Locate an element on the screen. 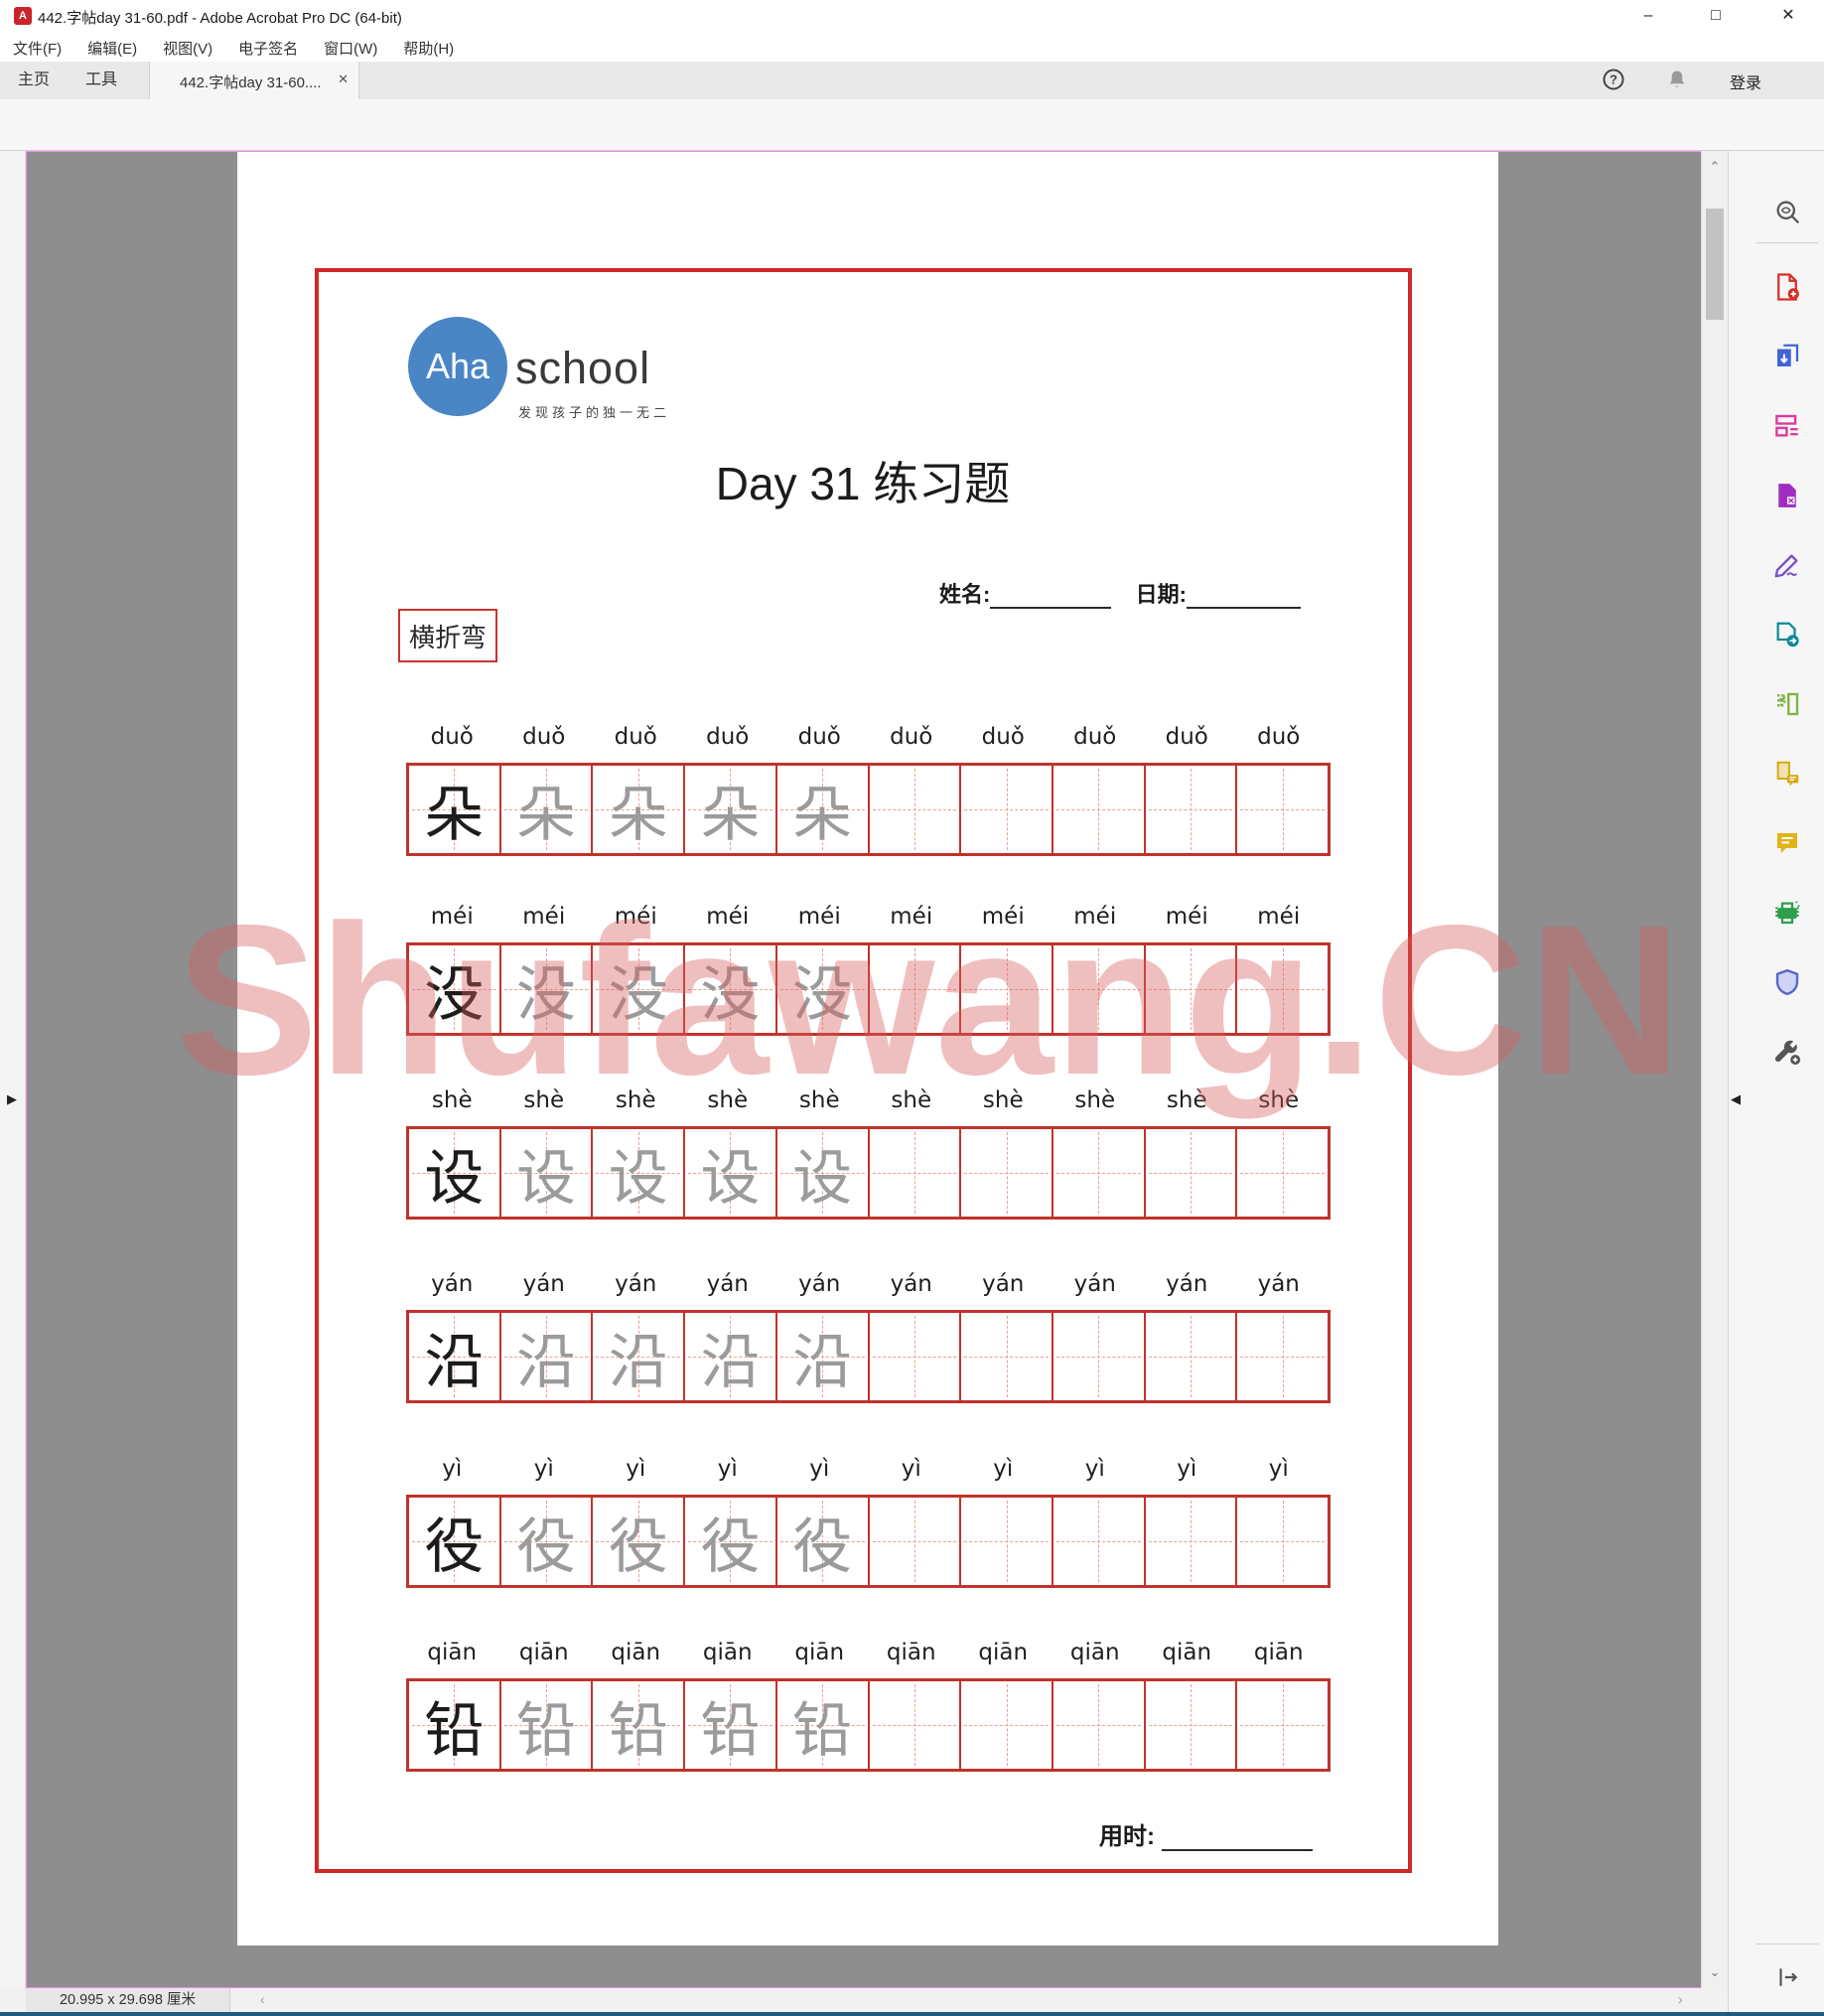 The width and height of the screenshot is (1824, 2016). example-character: 役 is located at coordinates (454, 1547).